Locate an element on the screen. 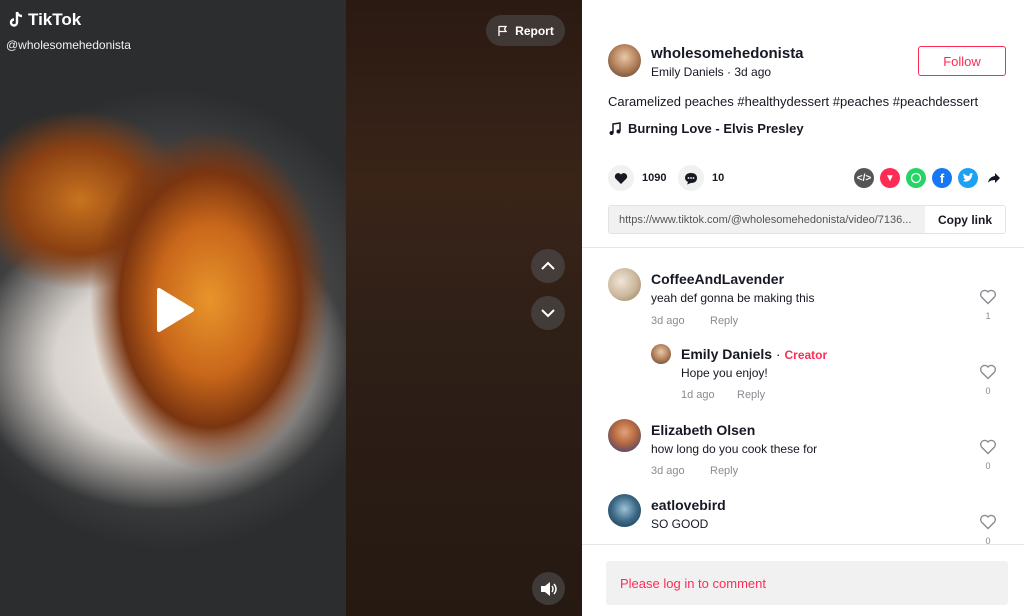 Image resolution: width=1024 pixels, height=616 pixels. report-button: Report is located at coordinates (525, 30).